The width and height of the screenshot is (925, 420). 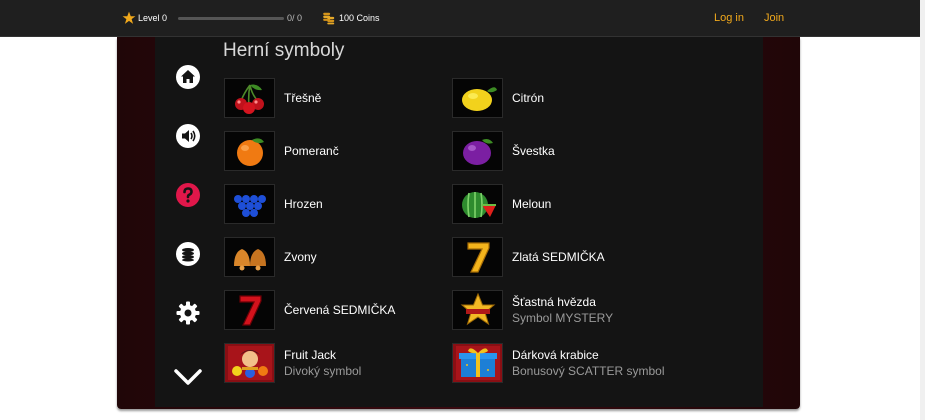 I want to click on lucky-star-icon, so click(x=477, y=309).